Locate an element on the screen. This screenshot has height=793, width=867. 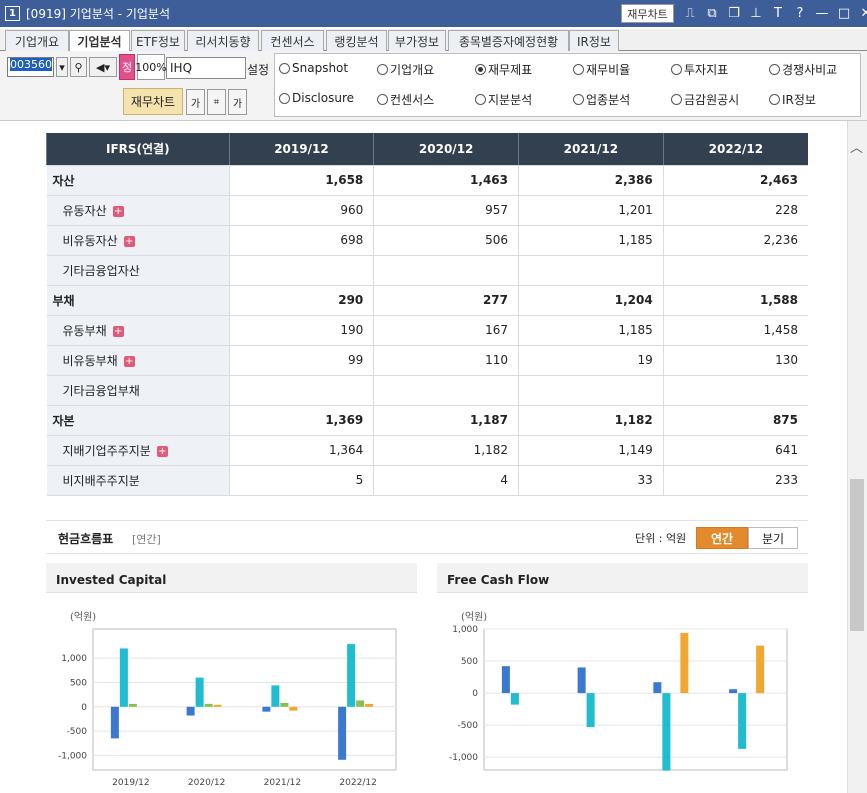
table-cell: 2,236 is located at coordinates (735, 240).